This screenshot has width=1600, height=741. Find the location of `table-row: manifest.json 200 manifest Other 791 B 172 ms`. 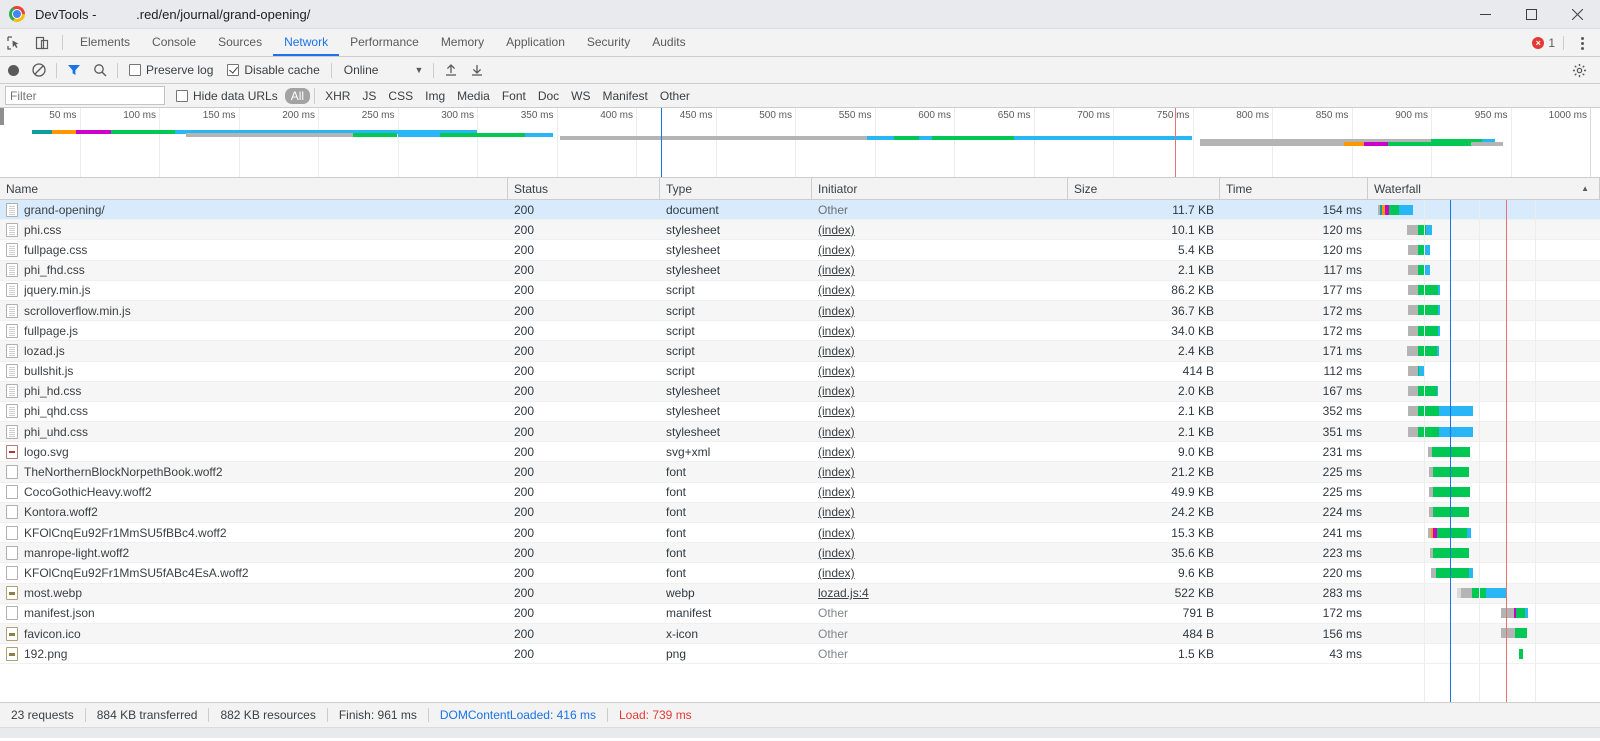

table-row: manifest.json 200 manifest Other 791 B 172 ms is located at coordinates (800, 614).